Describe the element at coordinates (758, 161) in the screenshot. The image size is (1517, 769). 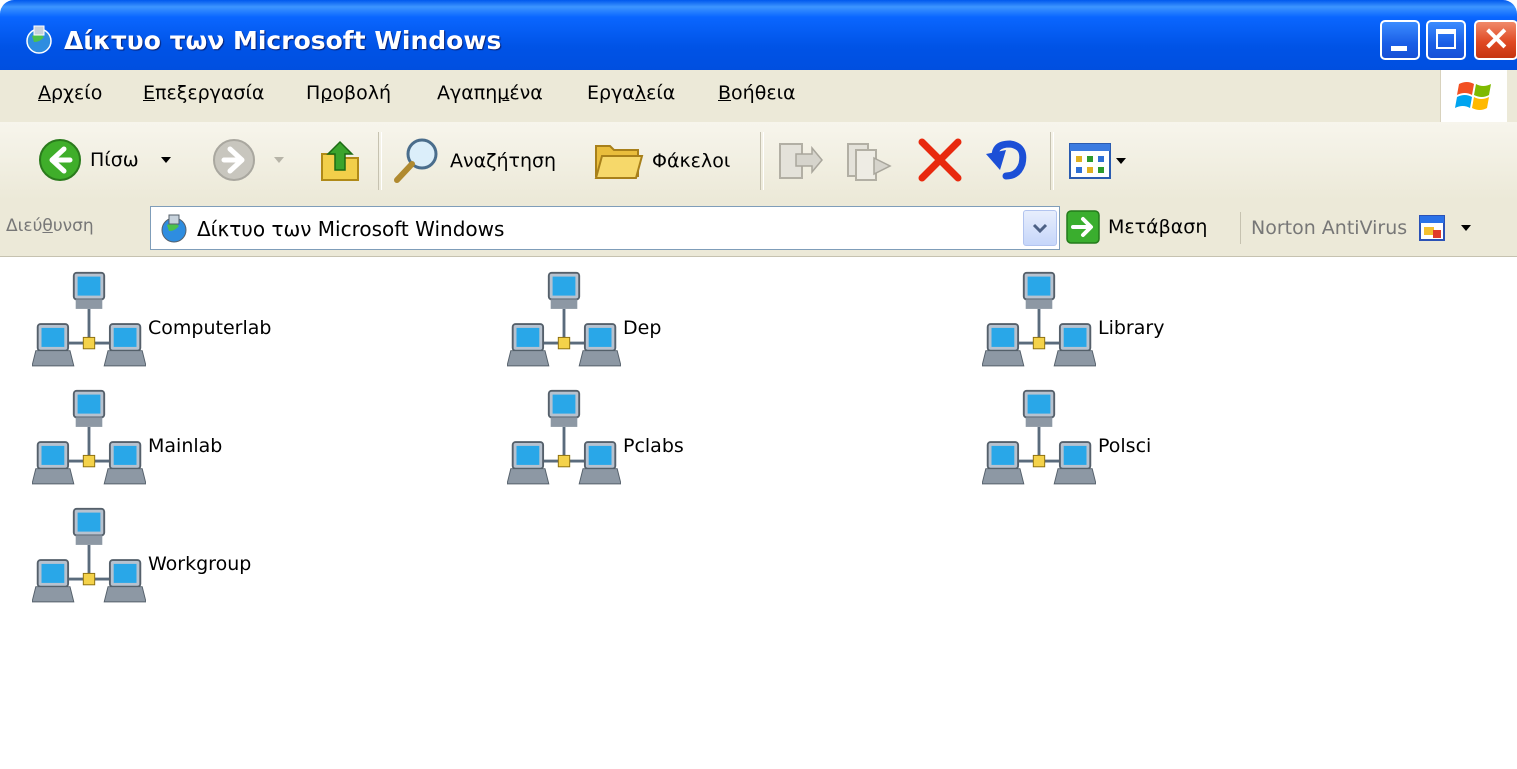
I see `standard-toolbar: Πίσω Αναζήτηση Φάκελοι` at that location.